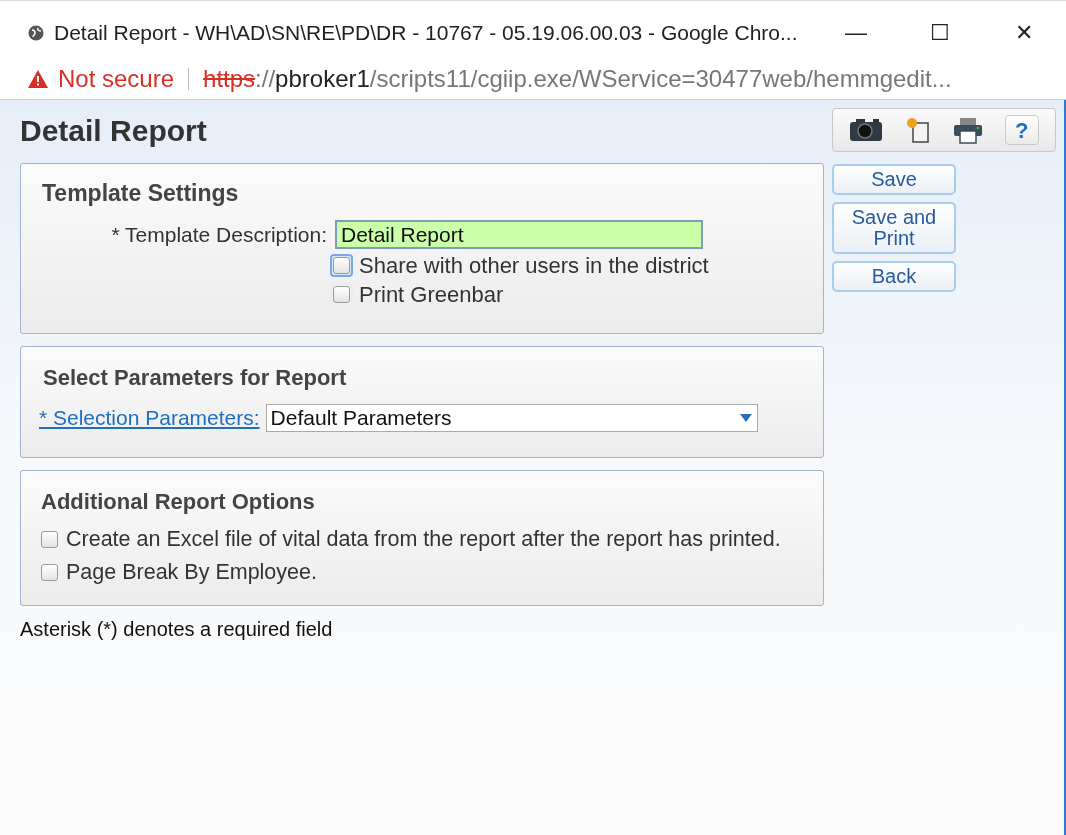 The height and width of the screenshot is (835, 1066). Describe the element at coordinates (894, 179) in the screenshot. I see `action-button: Save` at that location.